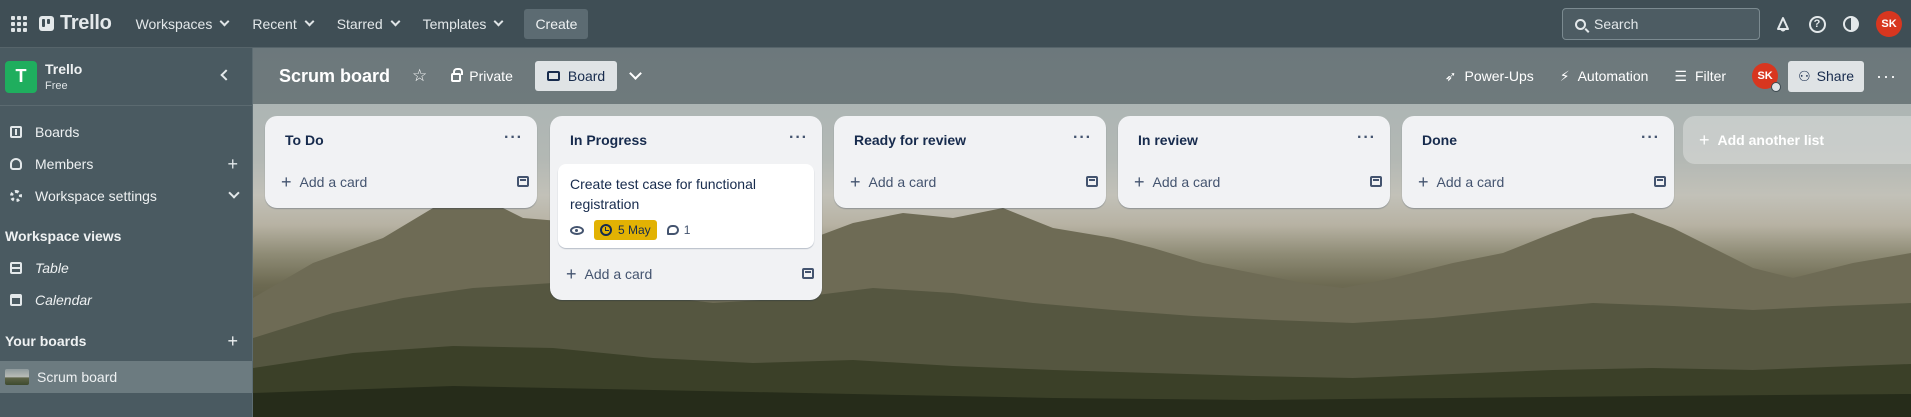 Image resolution: width=1911 pixels, height=417 pixels. I want to click on board-title: Scrum board, so click(334, 76).